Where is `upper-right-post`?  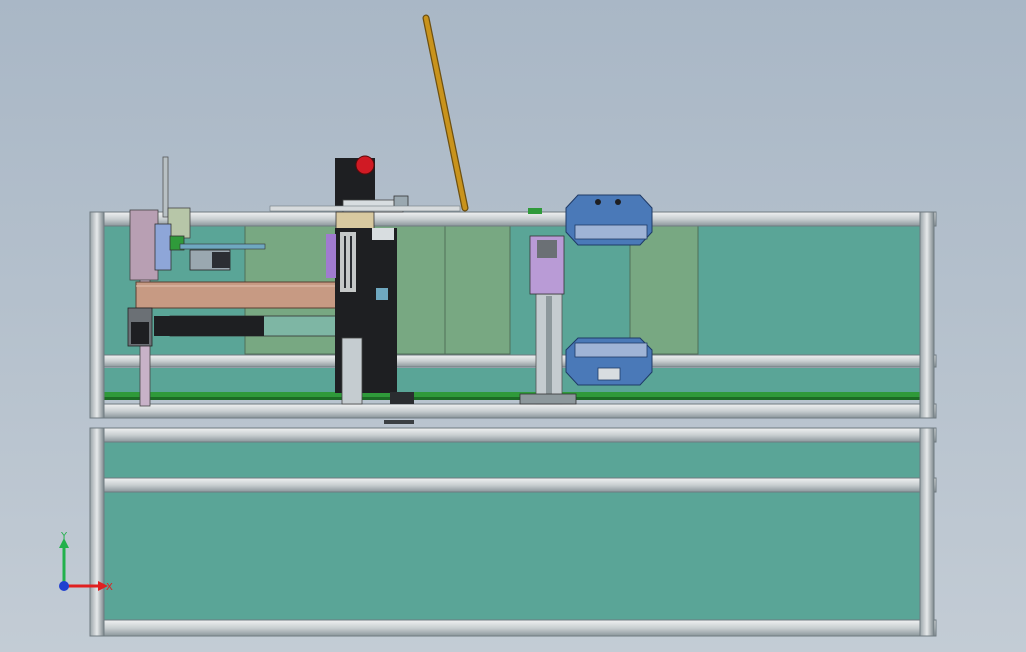
upper-right-post is located at coordinates (927, 315).